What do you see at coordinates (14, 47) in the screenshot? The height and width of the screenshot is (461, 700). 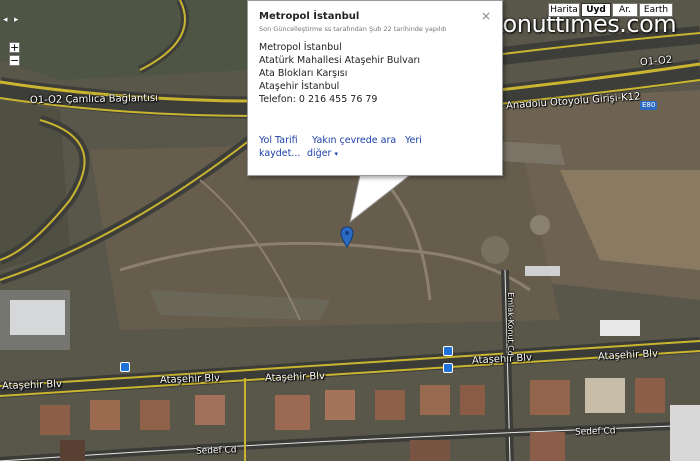 I see `zoom-in-button: +` at bounding box center [14, 47].